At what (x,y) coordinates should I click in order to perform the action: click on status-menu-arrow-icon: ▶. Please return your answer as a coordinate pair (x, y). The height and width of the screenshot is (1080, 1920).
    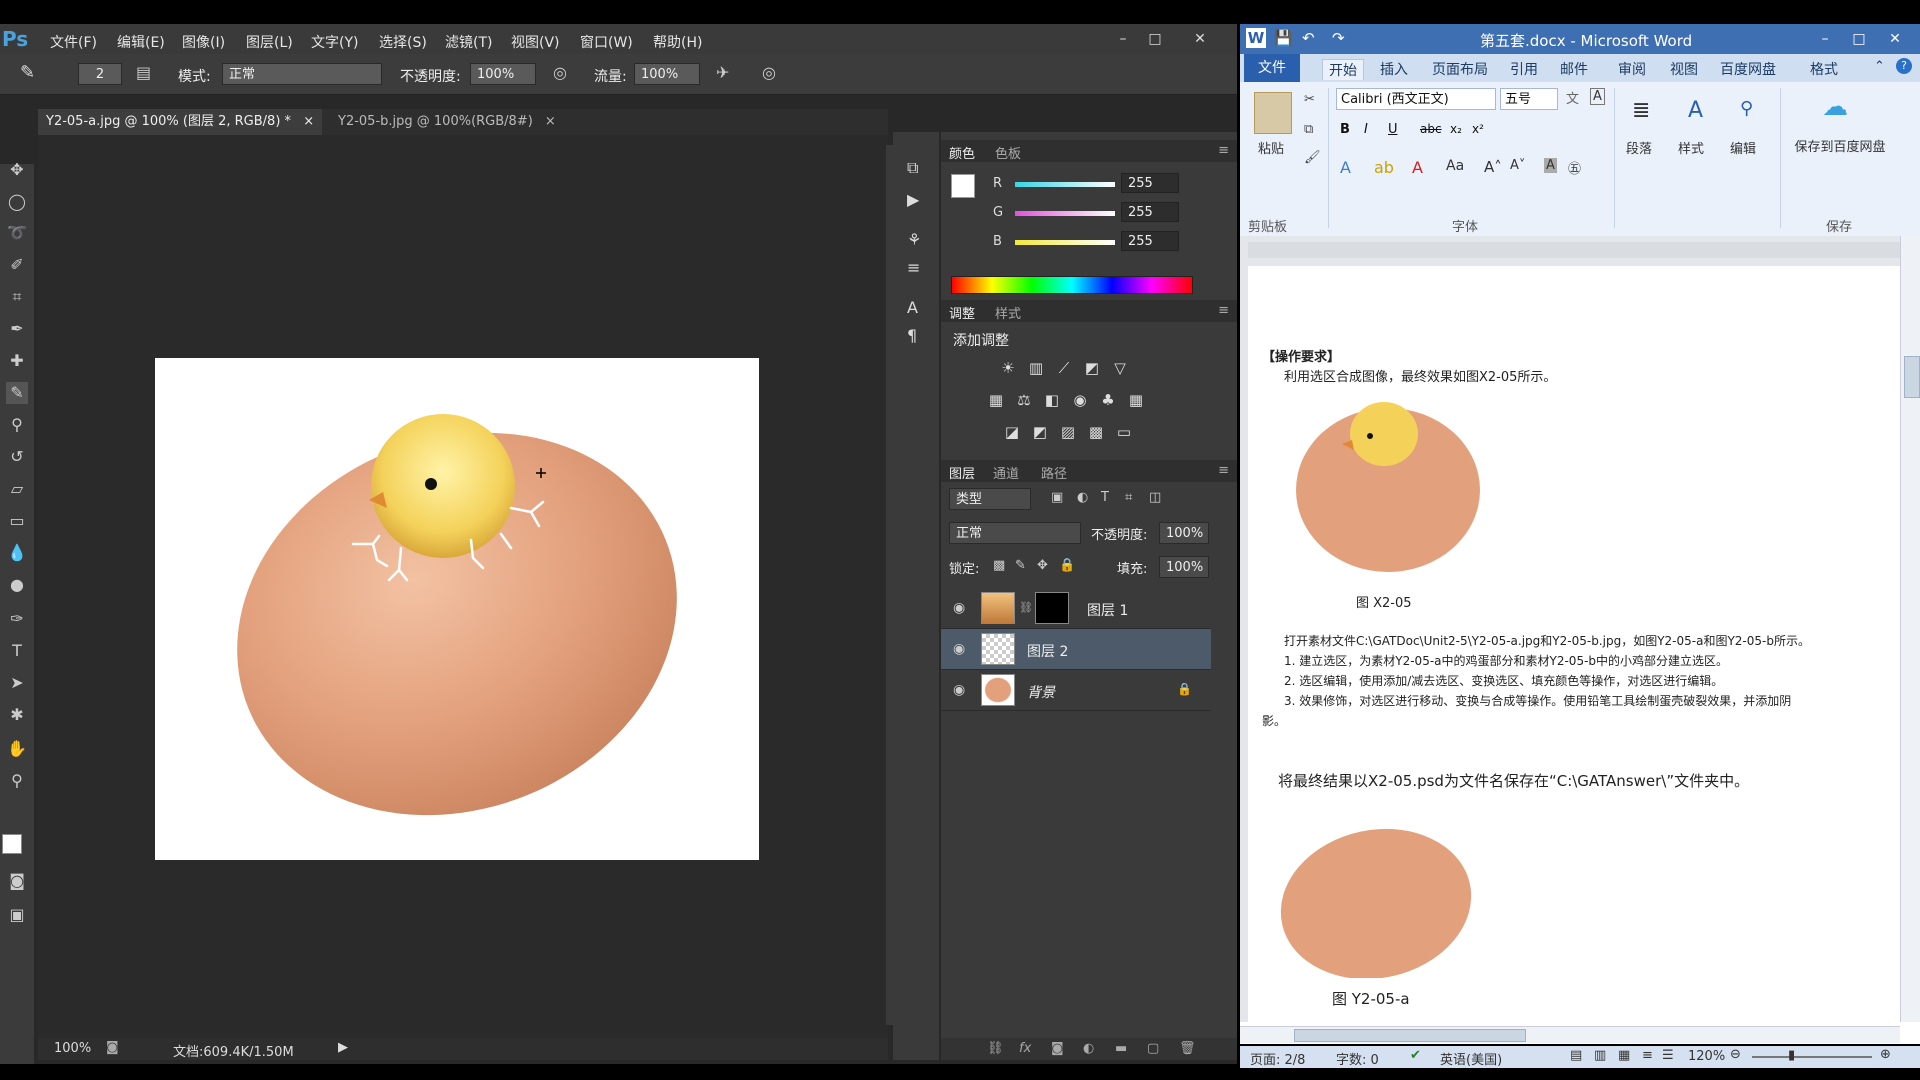
    Looking at the image, I should click on (343, 1047).